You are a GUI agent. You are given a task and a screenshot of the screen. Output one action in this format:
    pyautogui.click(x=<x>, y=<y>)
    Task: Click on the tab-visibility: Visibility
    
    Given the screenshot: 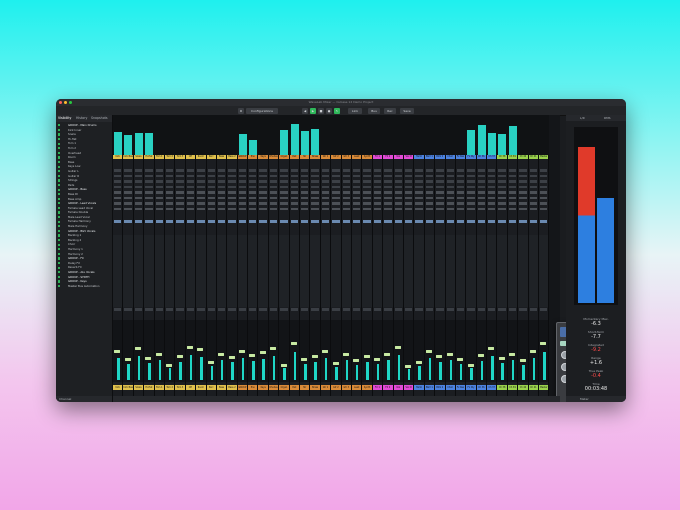 What is the action you would take?
    pyautogui.click(x=64, y=118)
    